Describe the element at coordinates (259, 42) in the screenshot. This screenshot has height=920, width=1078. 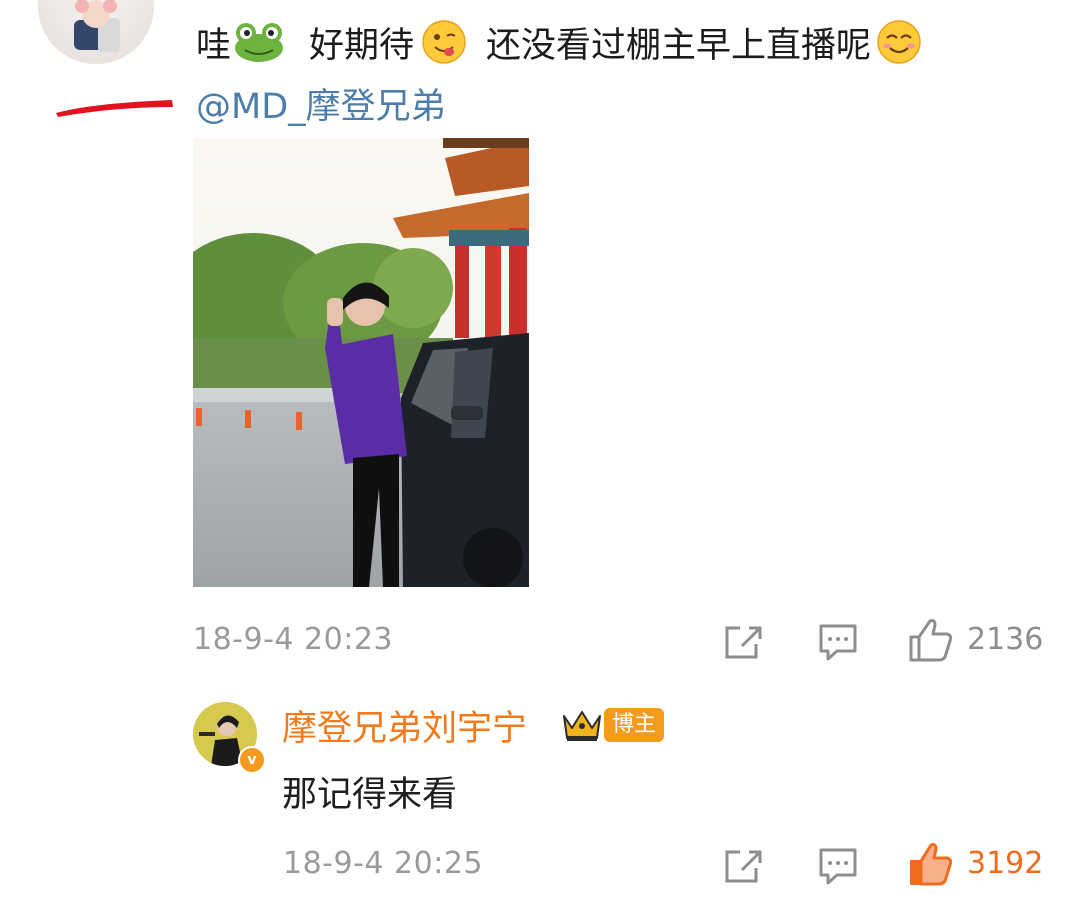
I see `frog-emoji-icon` at that location.